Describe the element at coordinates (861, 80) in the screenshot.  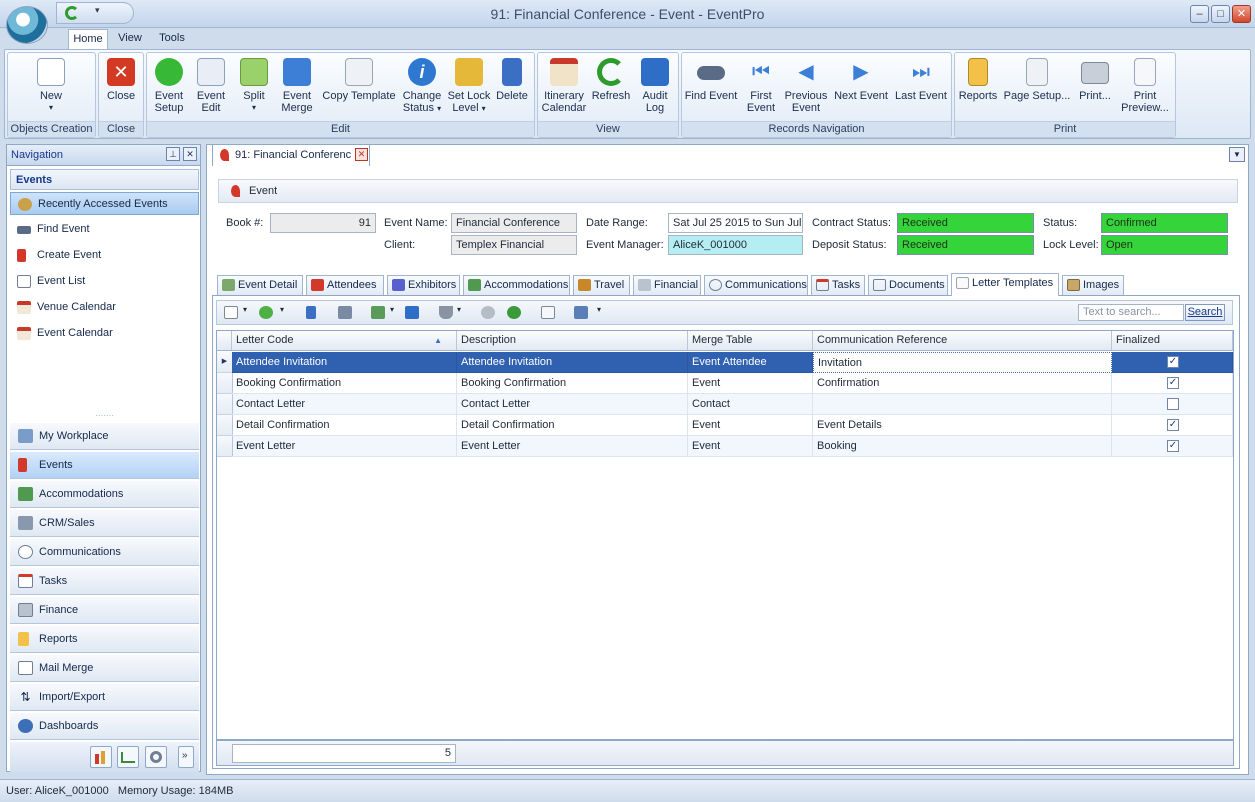
I see `next-event-button: ▶ Next Event` at that location.